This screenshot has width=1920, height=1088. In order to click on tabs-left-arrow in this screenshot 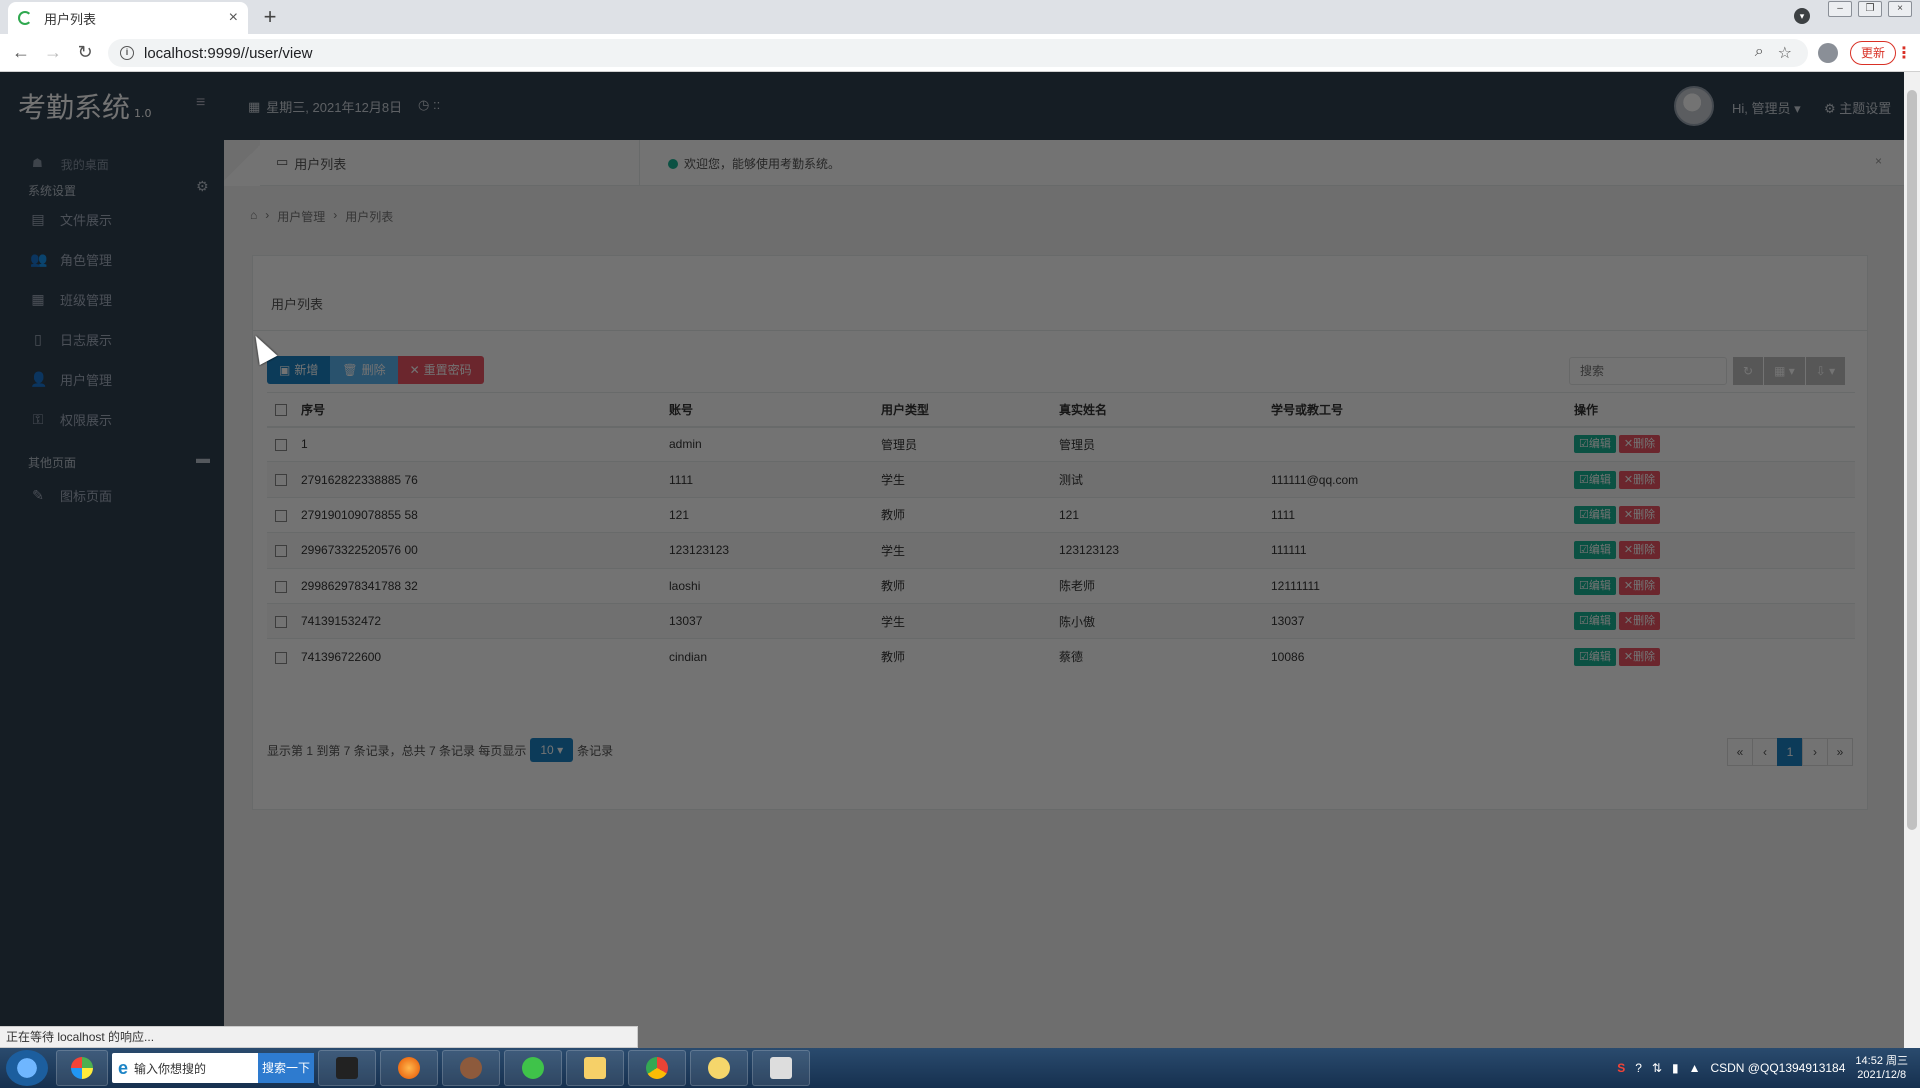, I will do `click(242, 163)`.